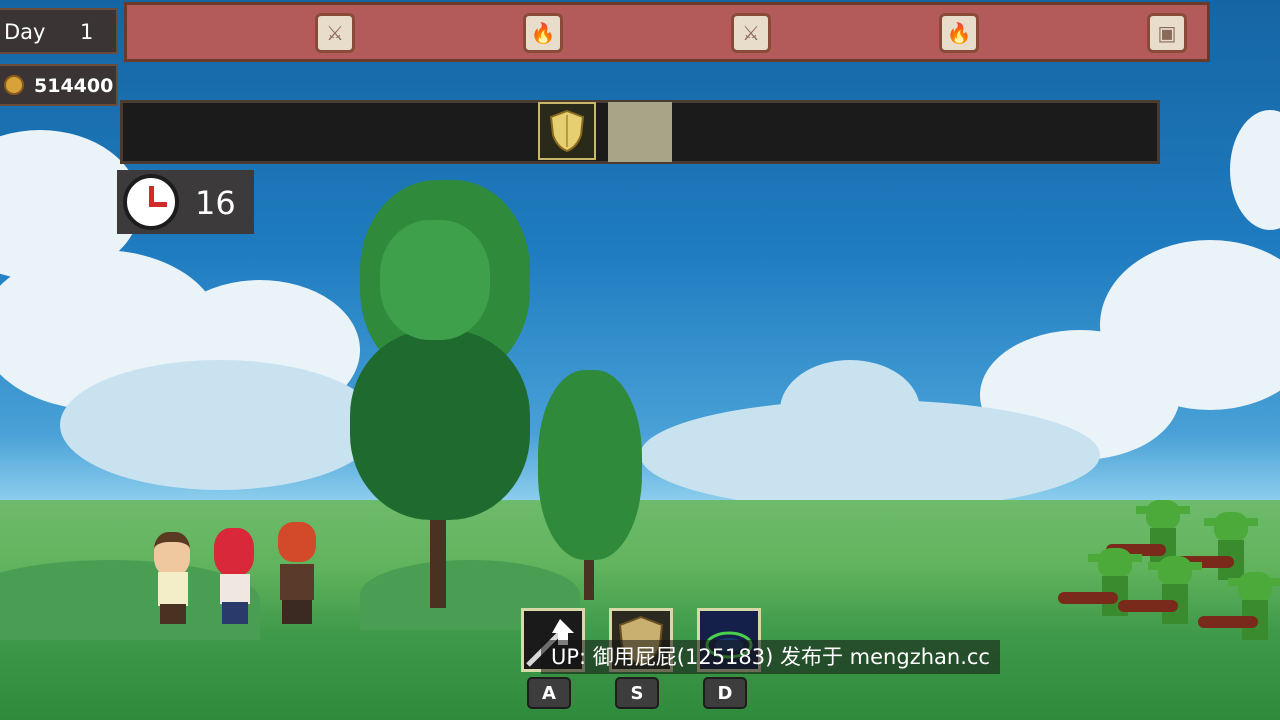 Image resolution: width=1280 pixels, height=720 pixels. Describe the element at coordinates (74, 86) in the screenshot. I see `gold-amount: 514400` at that location.